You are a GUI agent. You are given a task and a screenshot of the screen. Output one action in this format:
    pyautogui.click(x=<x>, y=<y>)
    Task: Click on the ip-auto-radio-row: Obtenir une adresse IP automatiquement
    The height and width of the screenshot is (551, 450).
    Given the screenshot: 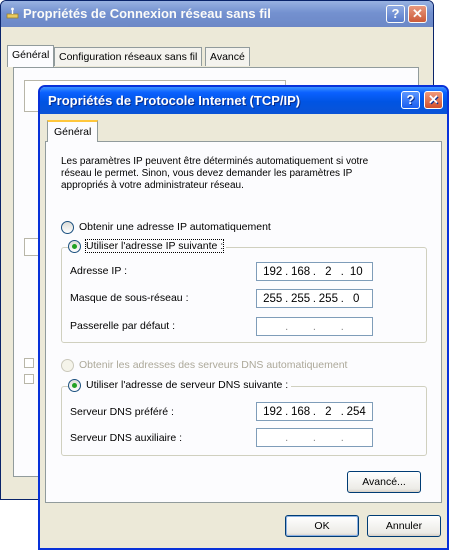 What is the action you would take?
    pyautogui.click(x=167, y=227)
    